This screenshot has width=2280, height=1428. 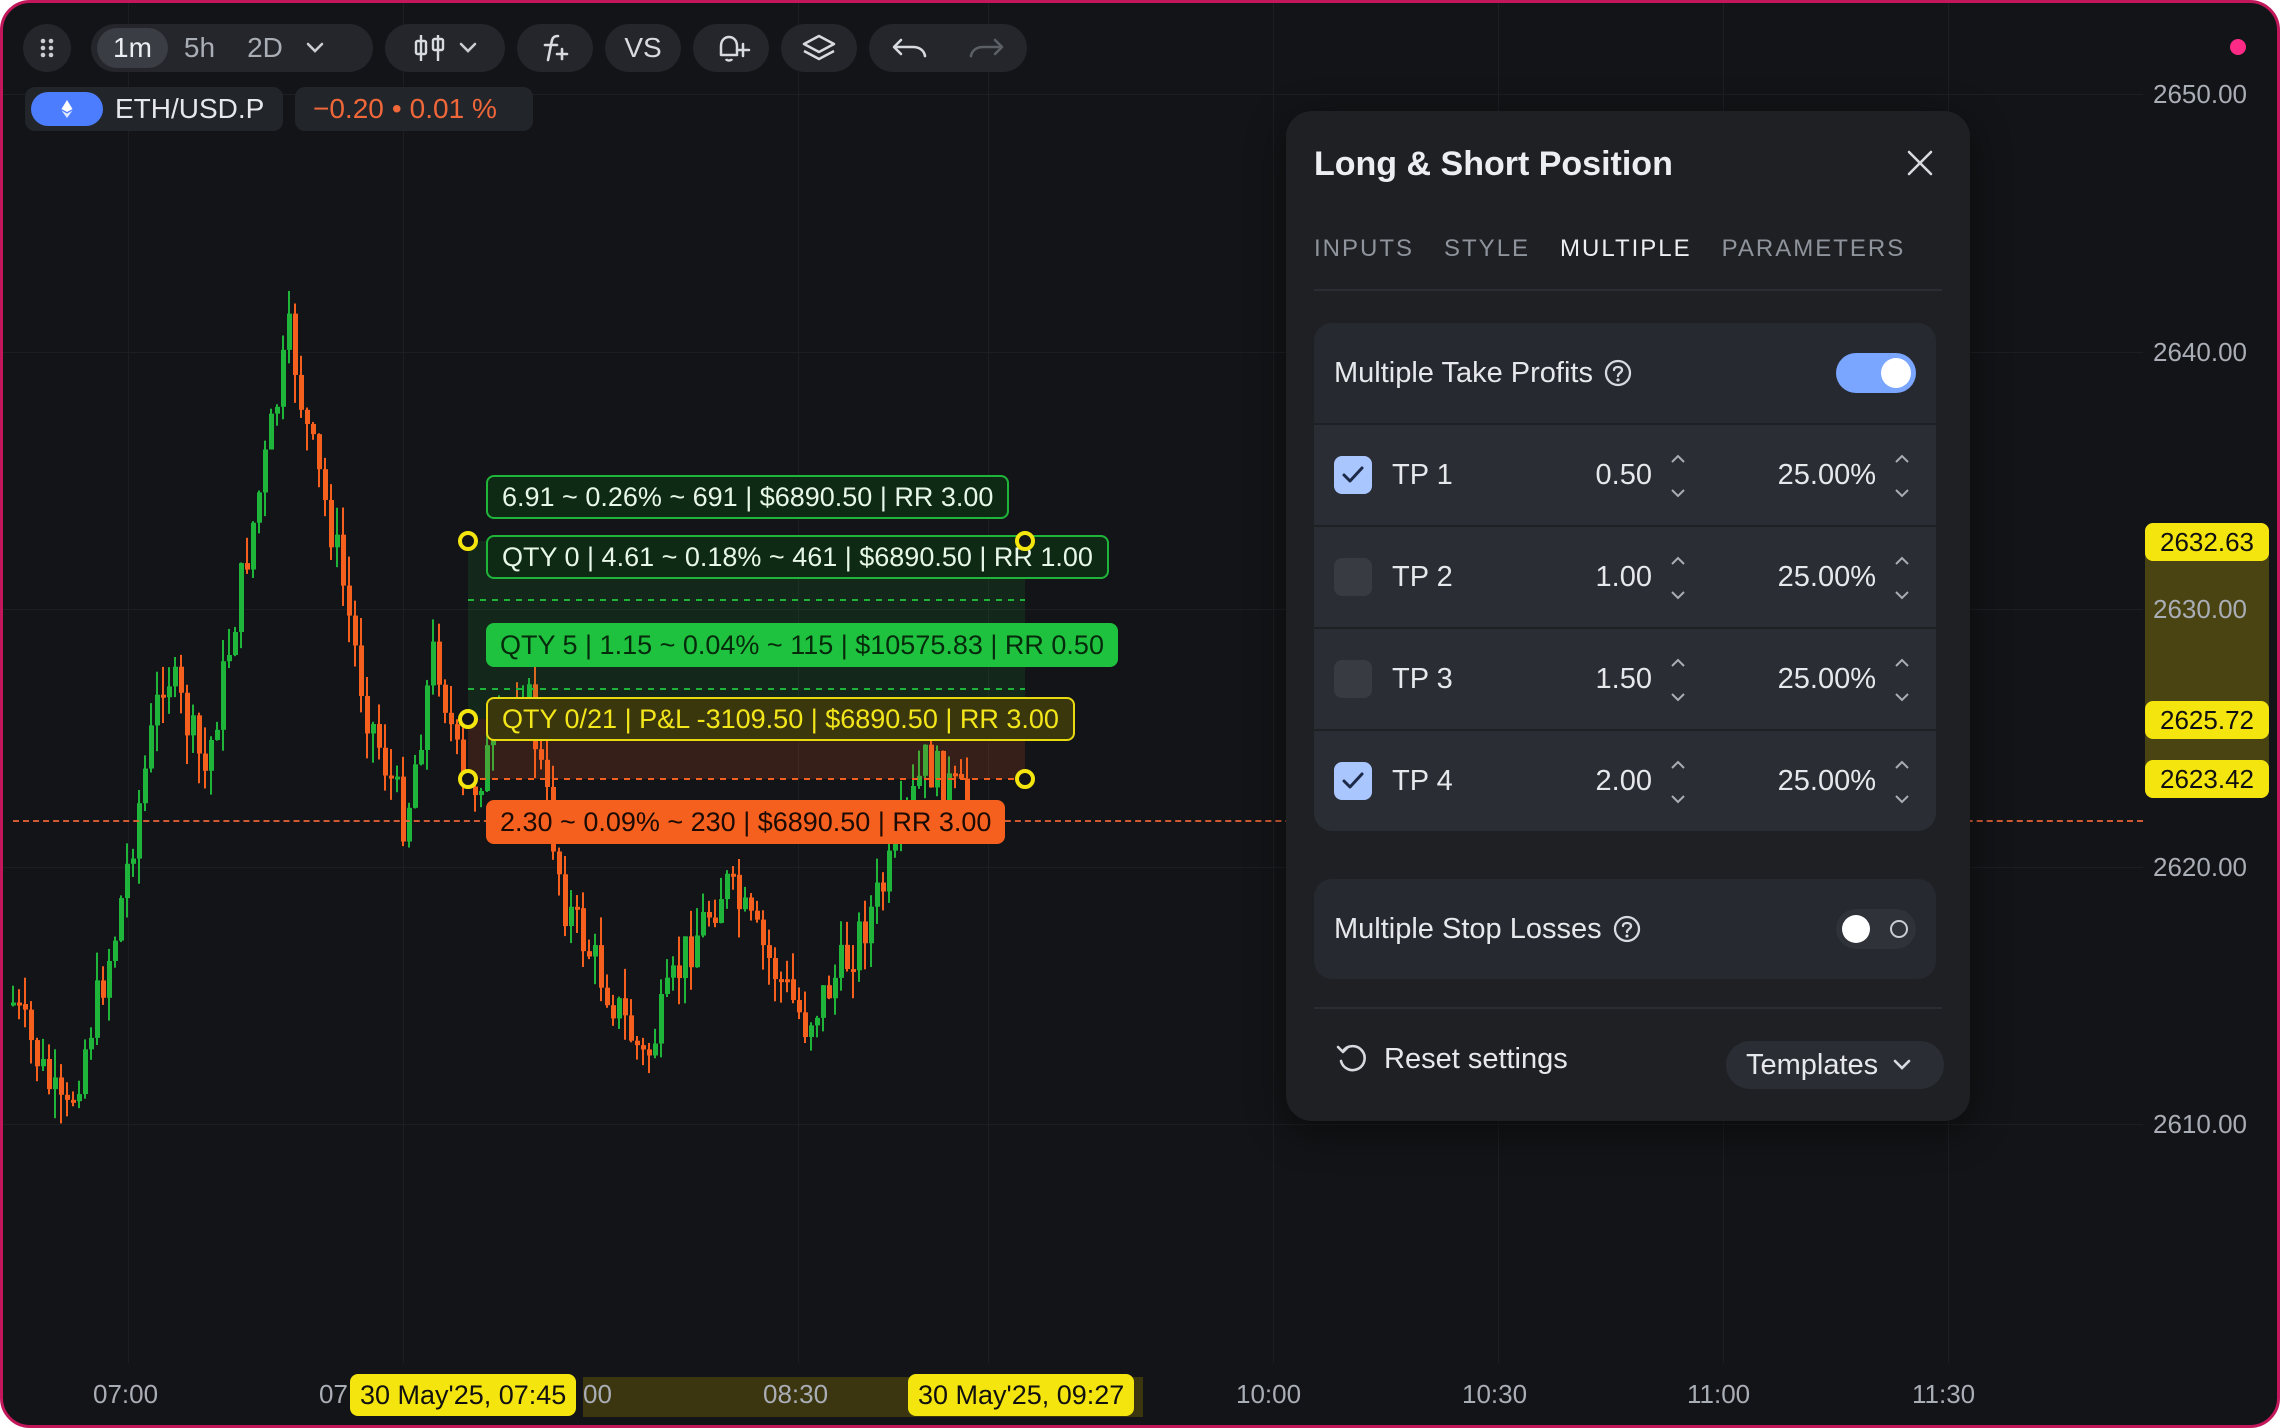 What do you see at coordinates (746, 822) in the screenshot?
I see `stop-label: 2.30 ~ 0.09% ~ 230 | $6890.50 | RR 3.00` at bounding box center [746, 822].